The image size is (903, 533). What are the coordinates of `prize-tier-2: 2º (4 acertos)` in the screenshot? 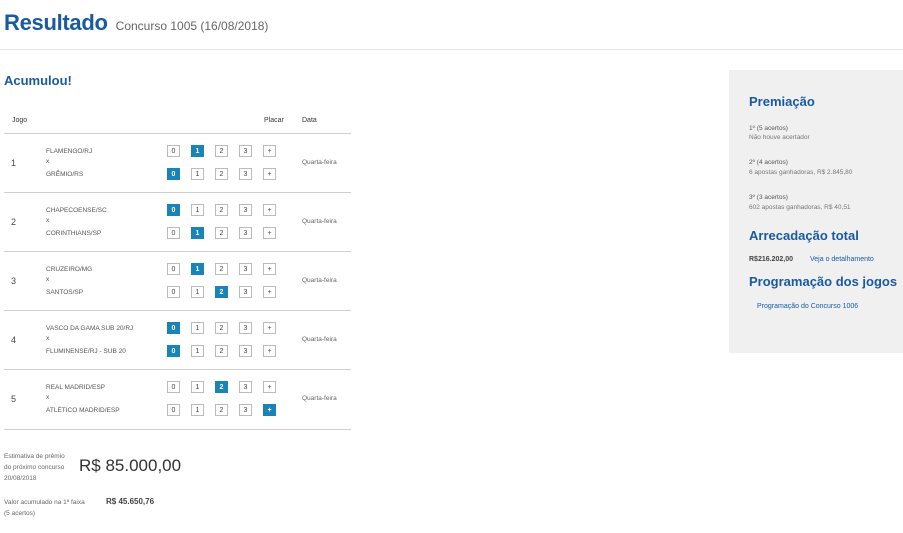 It's located at (768, 162).